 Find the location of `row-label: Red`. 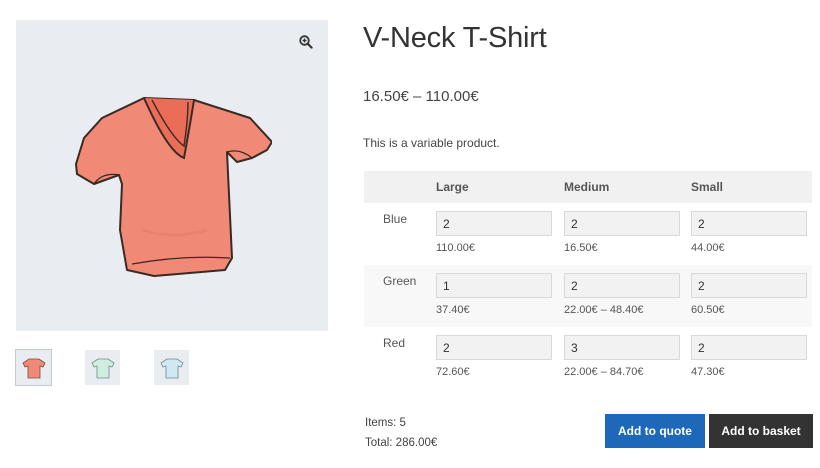

row-label: Red is located at coordinates (394, 343).